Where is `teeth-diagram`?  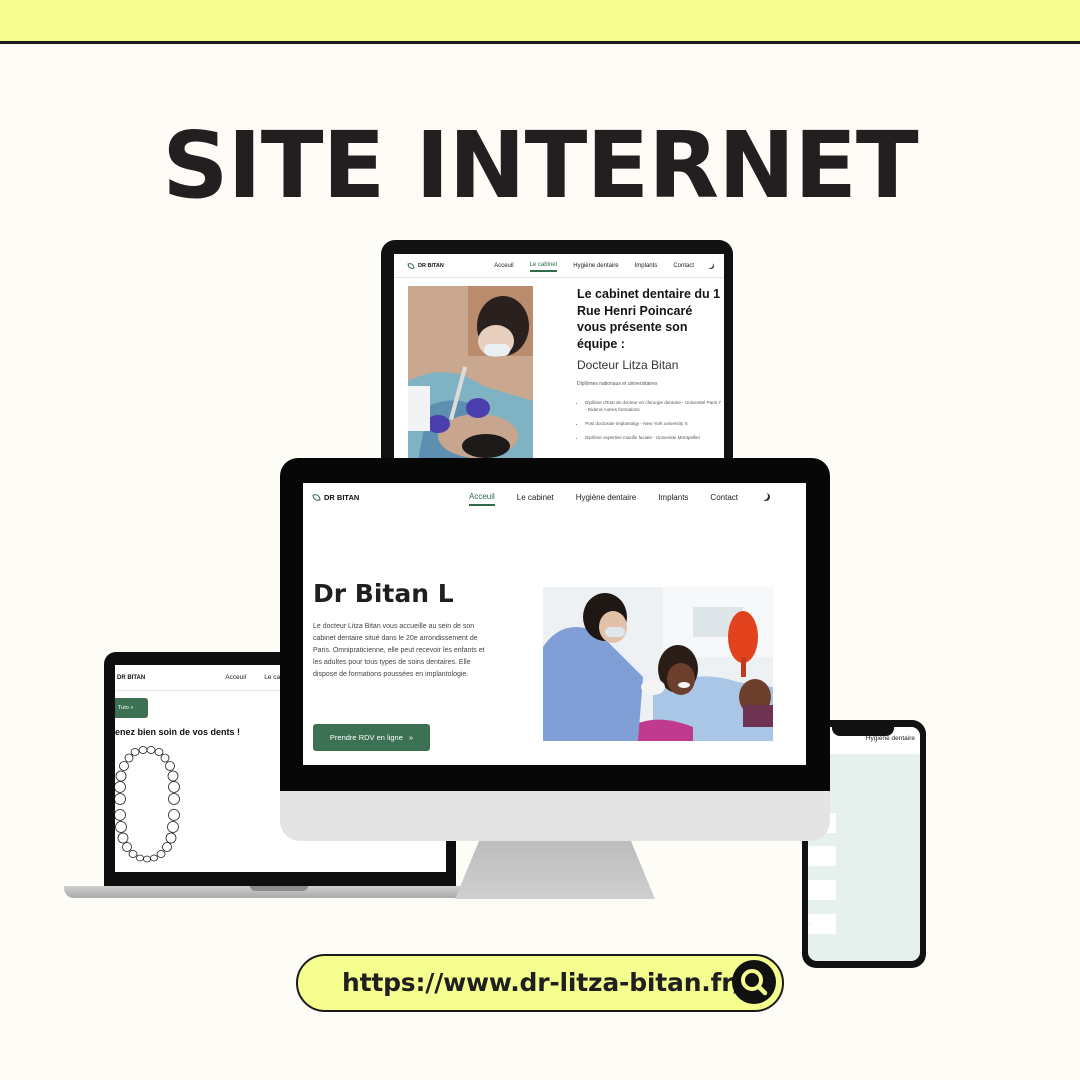
teeth-diagram is located at coordinates (150, 807).